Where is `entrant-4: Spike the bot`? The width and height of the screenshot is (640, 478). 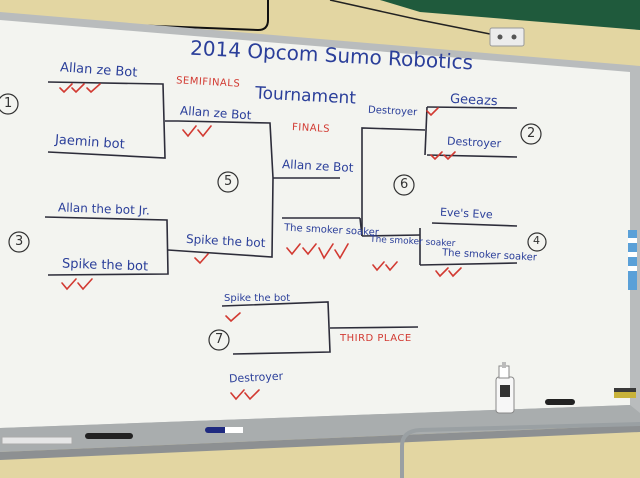 entrant-4: Spike the bot is located at coordinates (105, 265).